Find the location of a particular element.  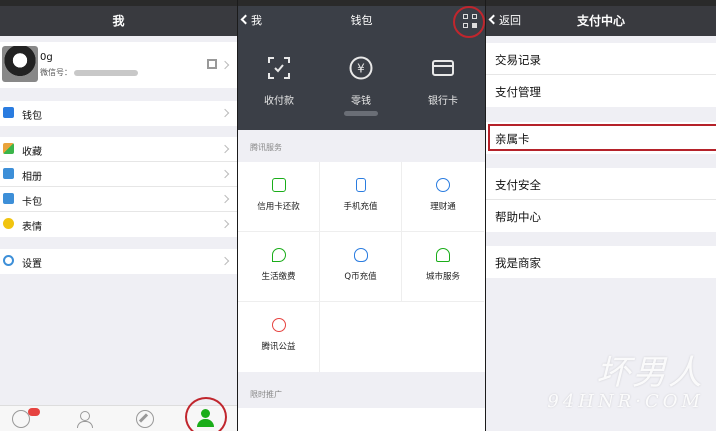

menu-item-label: 卡包 is located at coordinates (32, 202).